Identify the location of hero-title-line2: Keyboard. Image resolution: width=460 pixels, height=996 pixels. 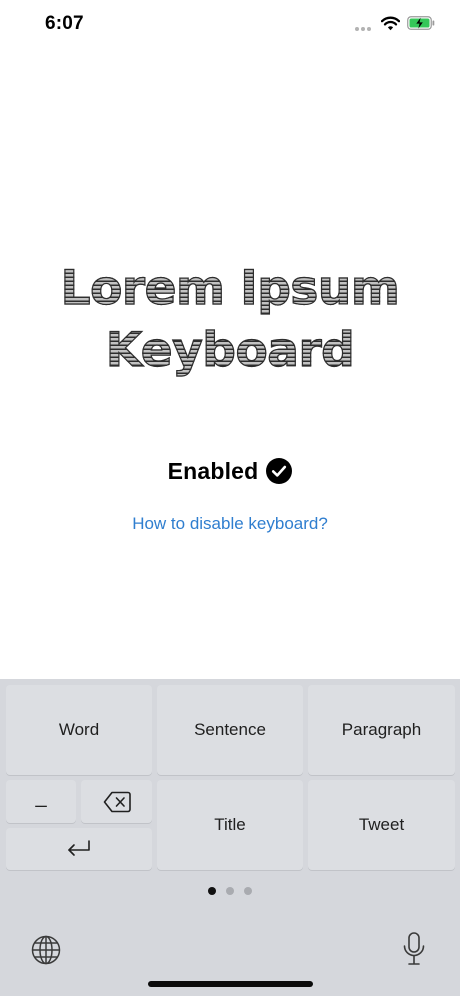
(230, 350).